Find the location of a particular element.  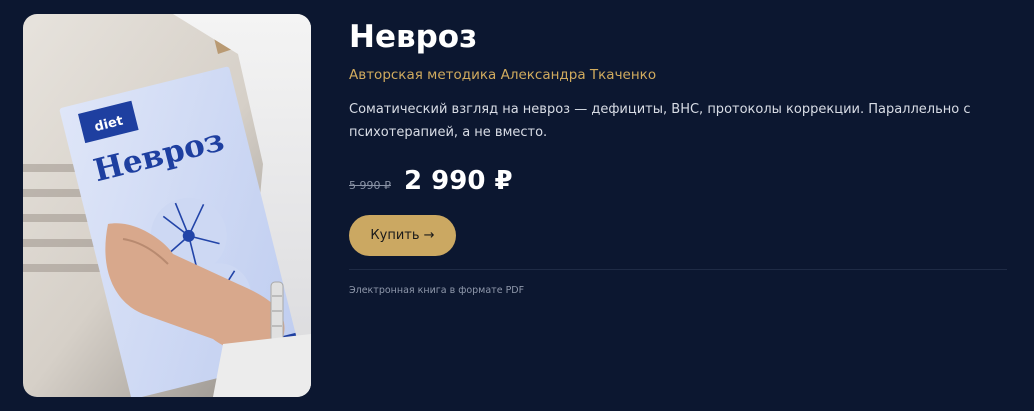

current-price: 2 990 ₽ is located at coordinates (458, 181).